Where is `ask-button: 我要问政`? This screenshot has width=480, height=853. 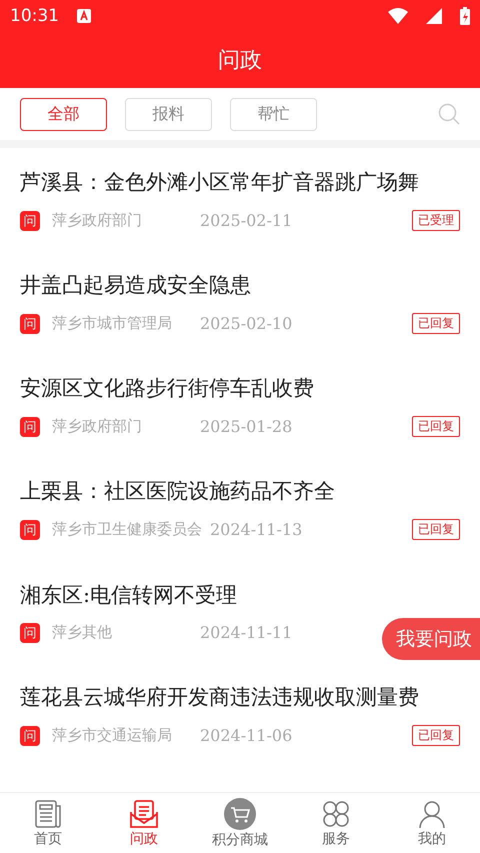 ask-button: 我要问政 is located at coordinates (431, 639).